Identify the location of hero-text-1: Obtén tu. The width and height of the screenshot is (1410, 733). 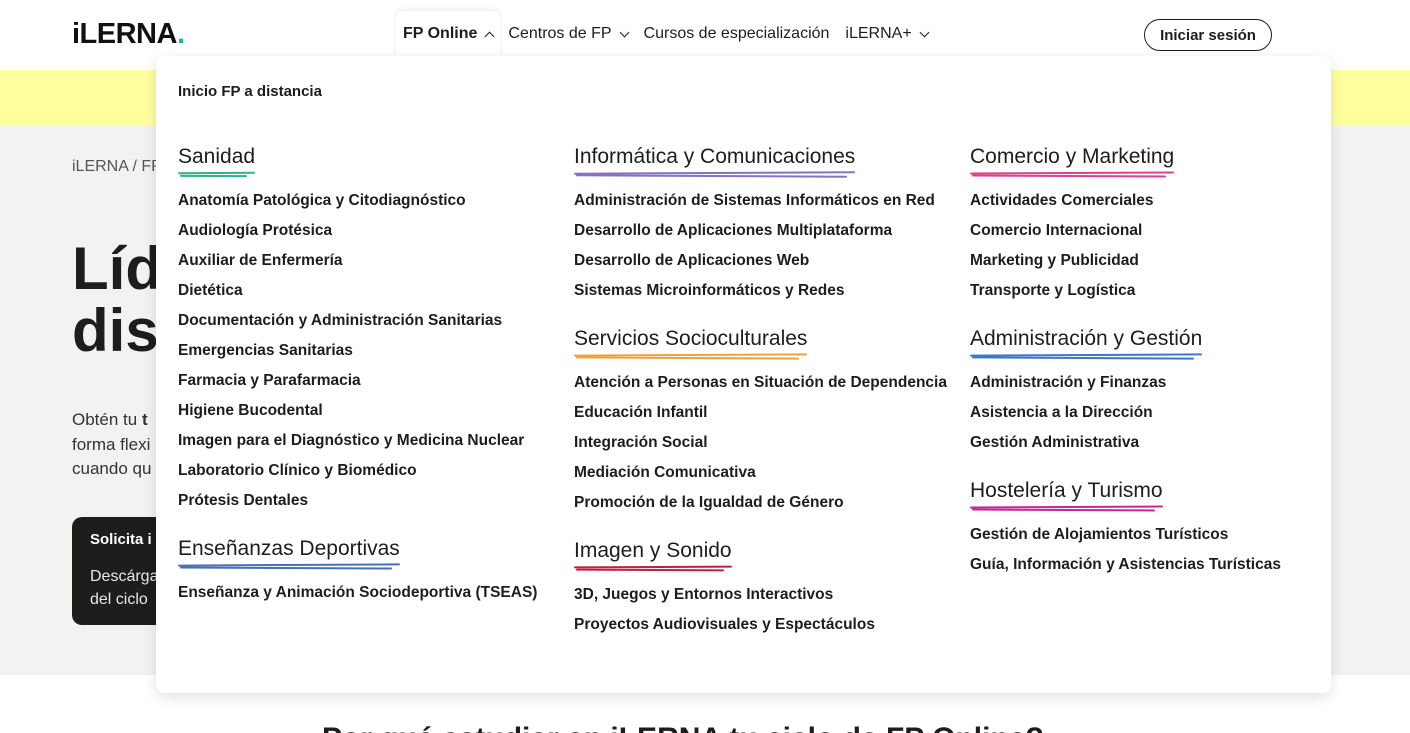
(107, 419).